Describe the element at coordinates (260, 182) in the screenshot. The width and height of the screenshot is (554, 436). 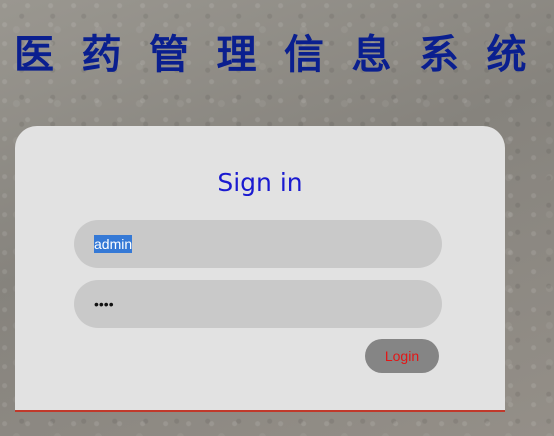
I see `sign-in-heading: Sign in` at that location.